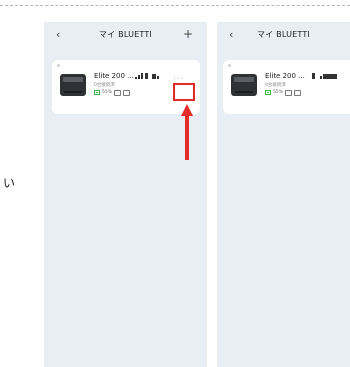 The image size is (350, 367). What do you see at coordinates (175, 5) in the screenshot?
I see `dashed-divider` at bounding box center [175, 5].